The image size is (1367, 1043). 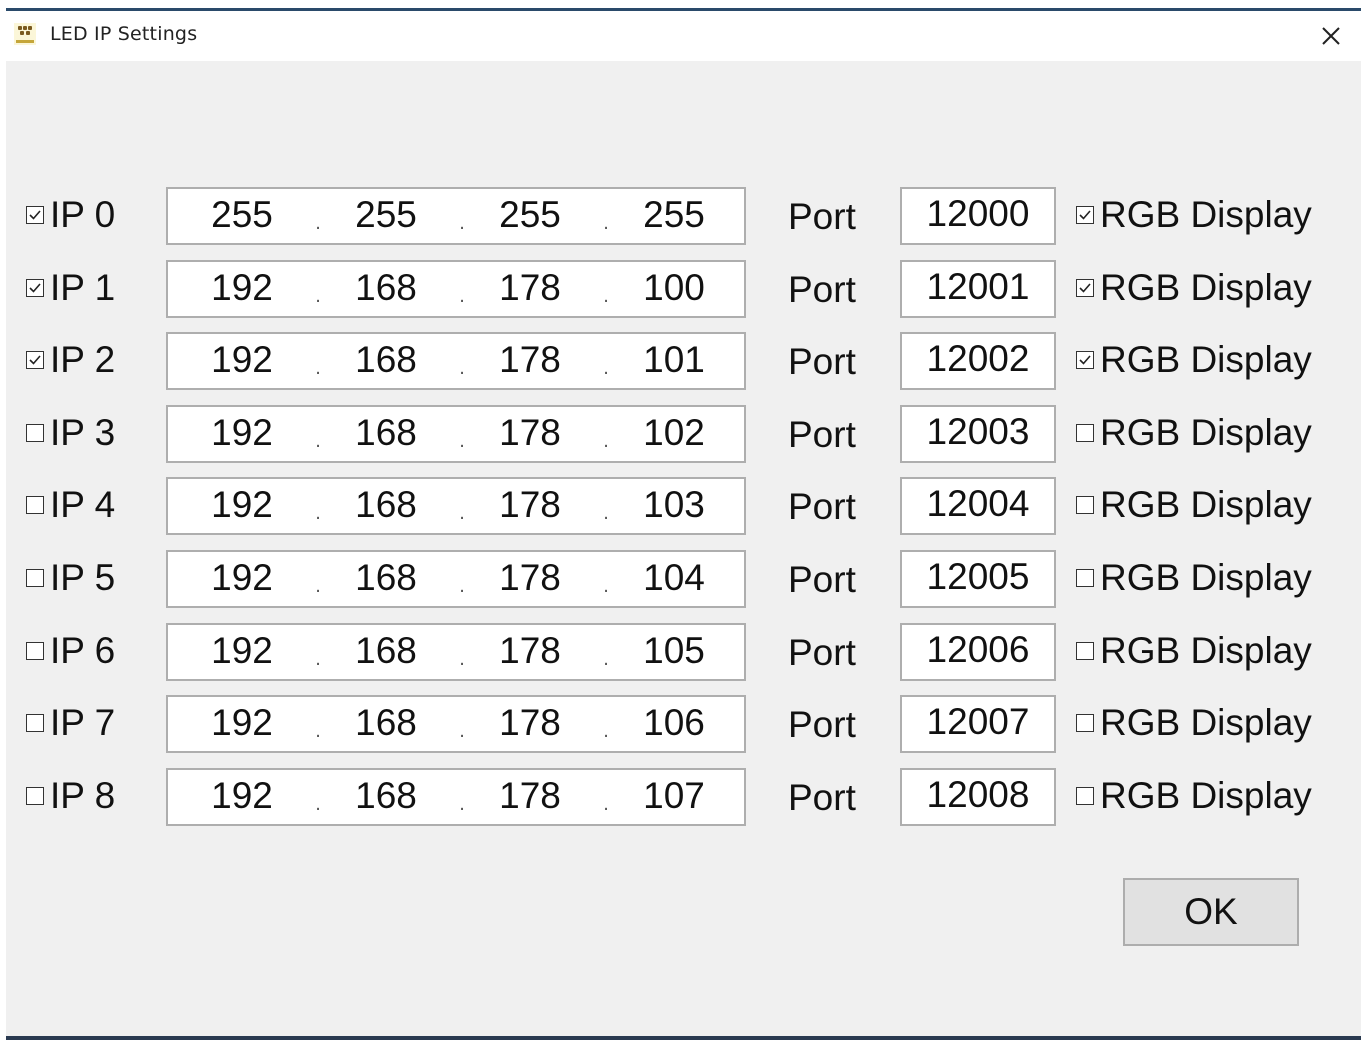 What do you see at coordinates (674, 723) in the screenshot?
I see `ip-octet-4: 106` at bounding box center [674, 723].